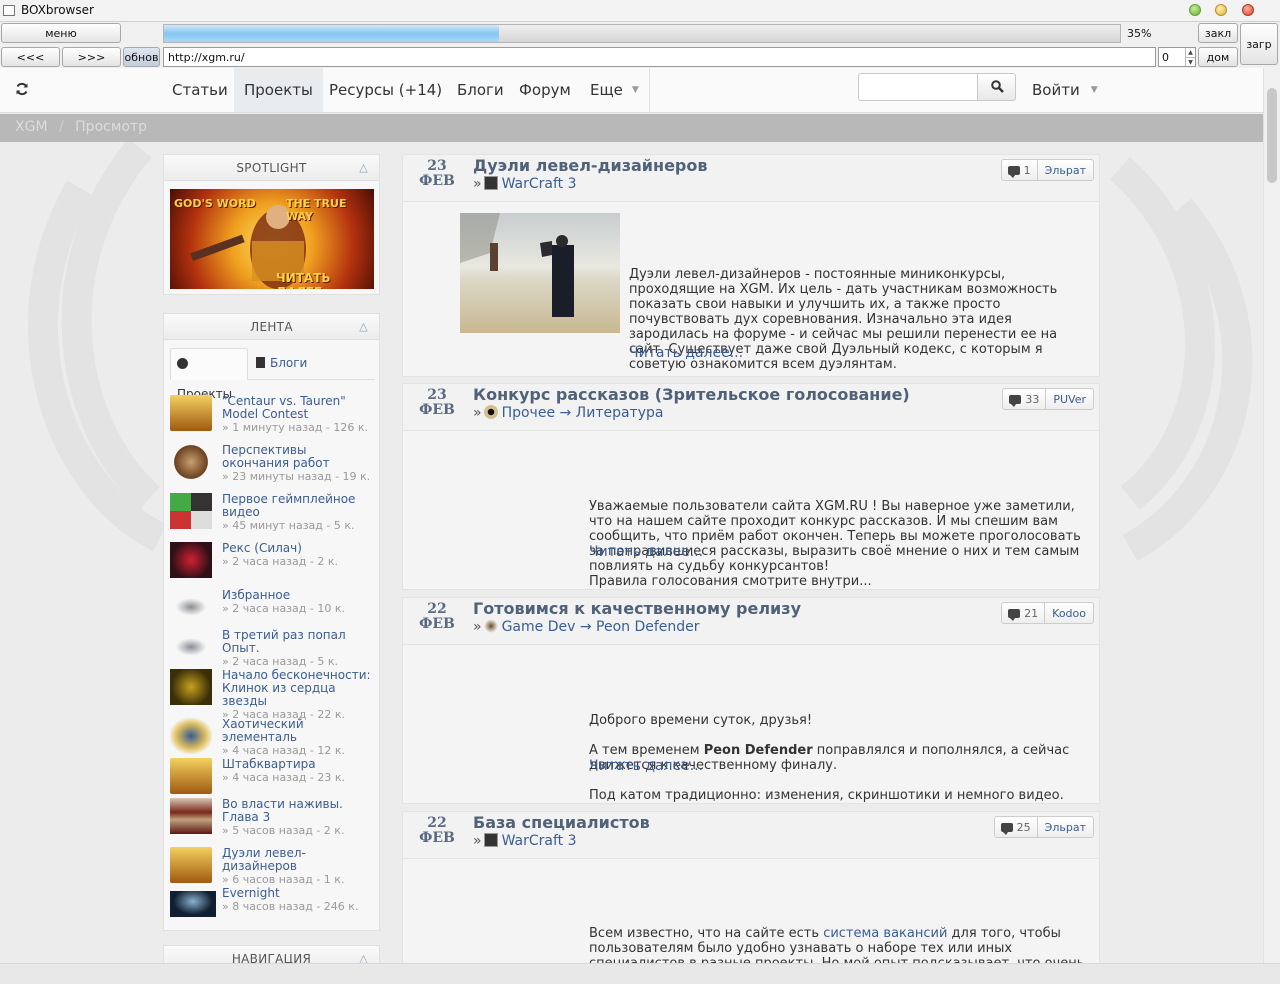  I want to click on refresh-button: обнов, so click(141, 57).